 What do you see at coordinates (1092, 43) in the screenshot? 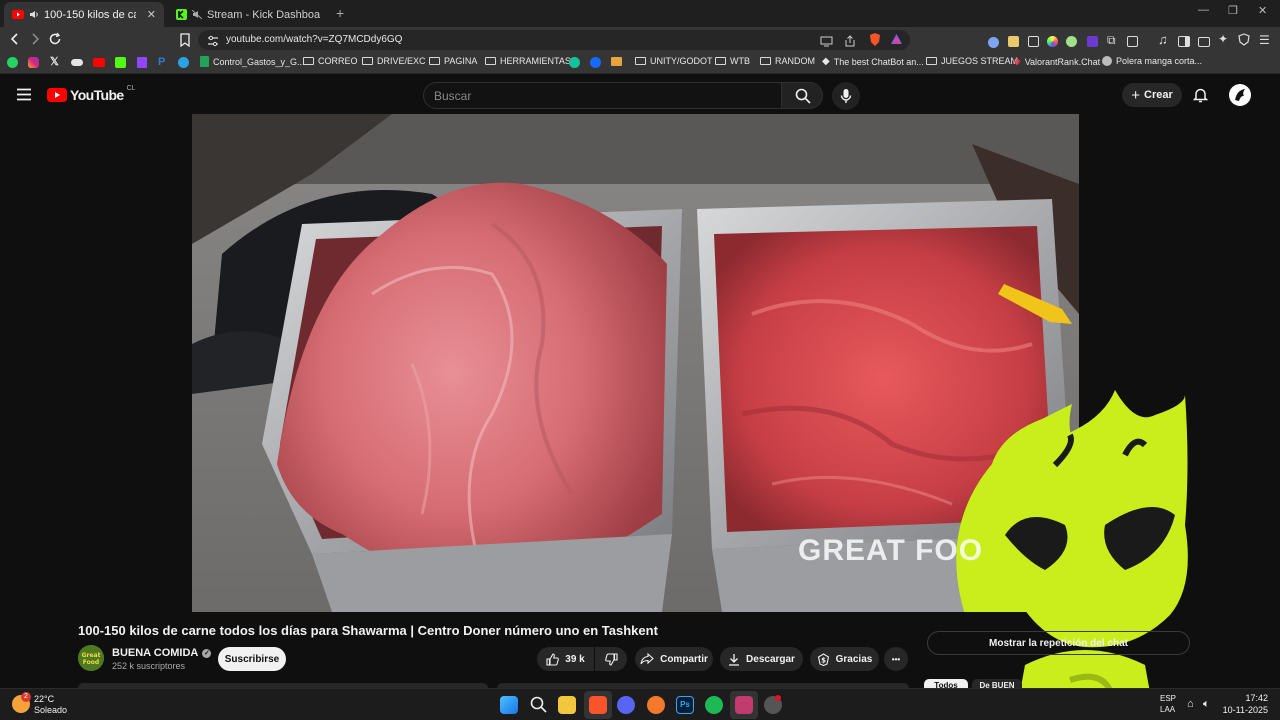
I see `extension-twitch-icon` at bounding box center [1092, 43].